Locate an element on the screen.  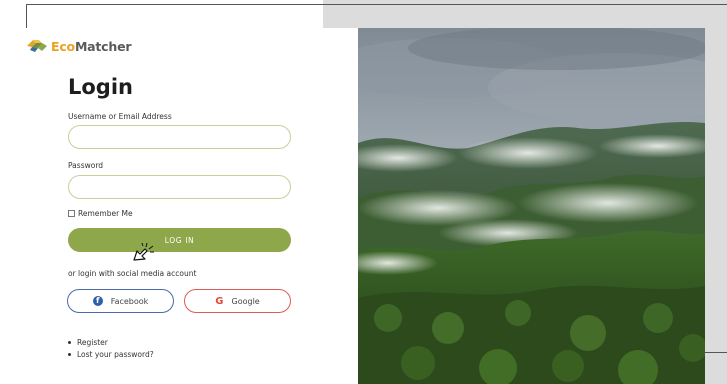
facebook-login-button: f Facebook is located at coordinates (120, 301).